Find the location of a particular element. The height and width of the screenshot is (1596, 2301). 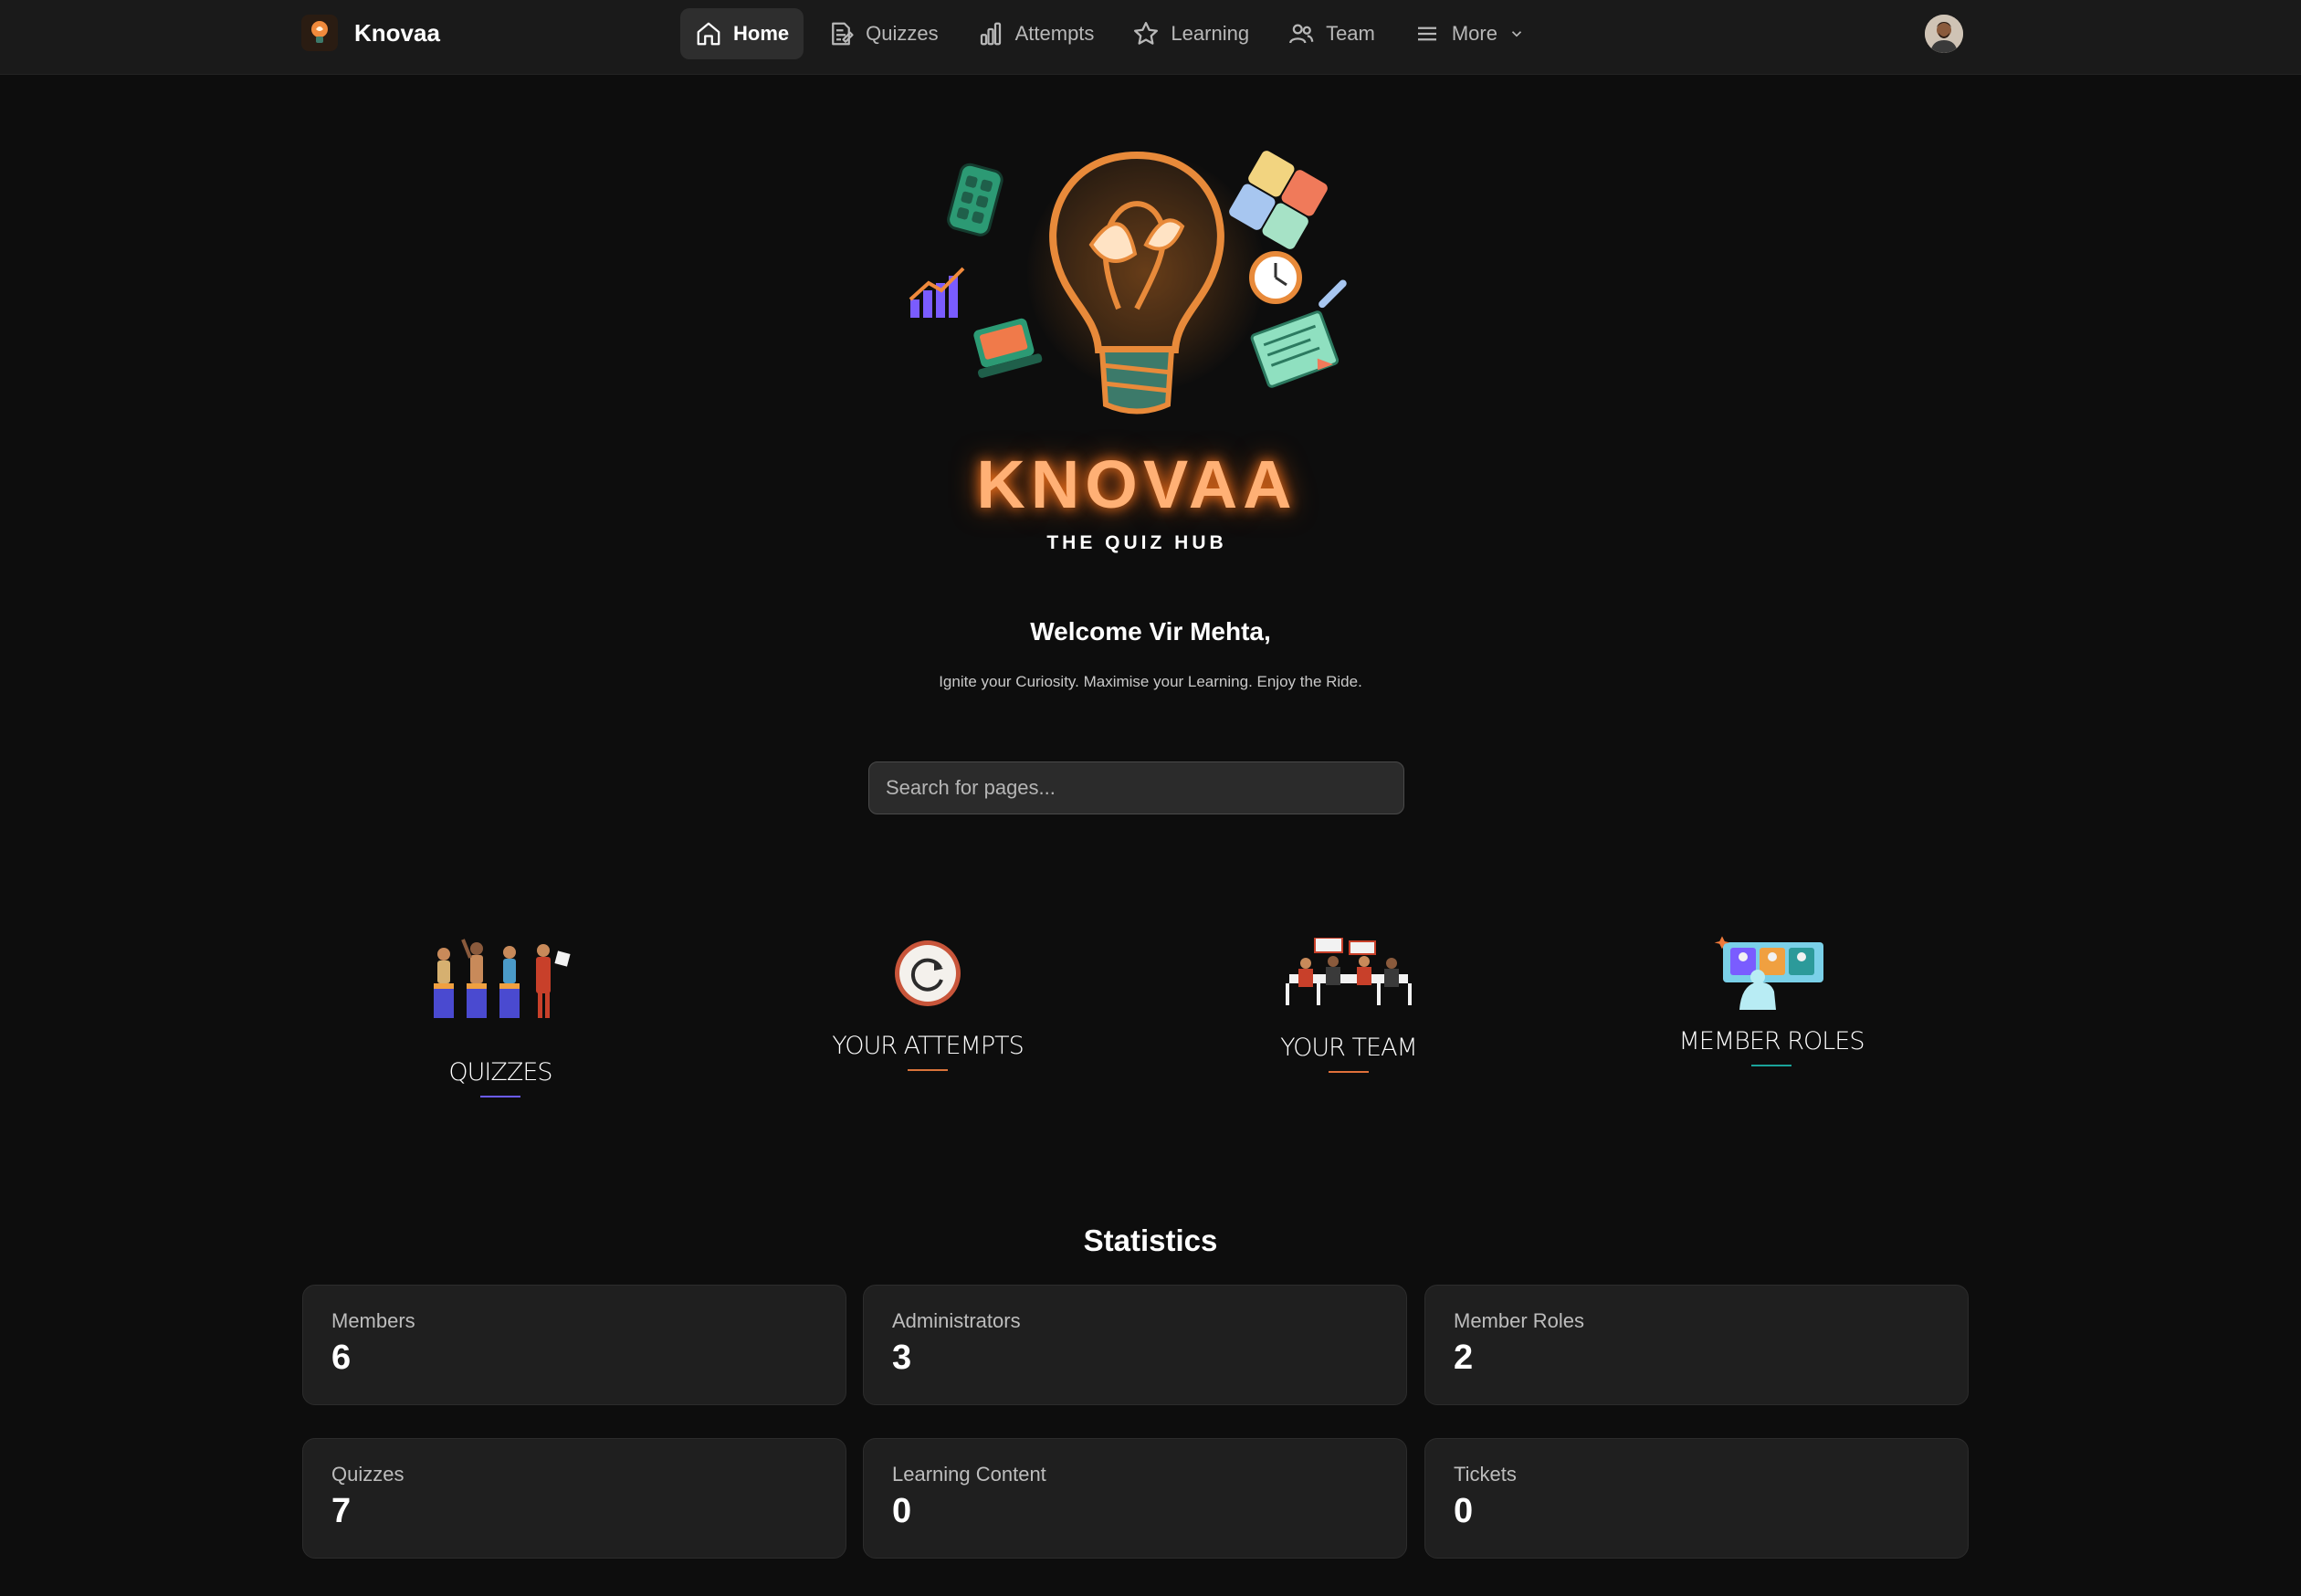

nav-quizzes-label: Quizzes is located at coordinates (902, 34).